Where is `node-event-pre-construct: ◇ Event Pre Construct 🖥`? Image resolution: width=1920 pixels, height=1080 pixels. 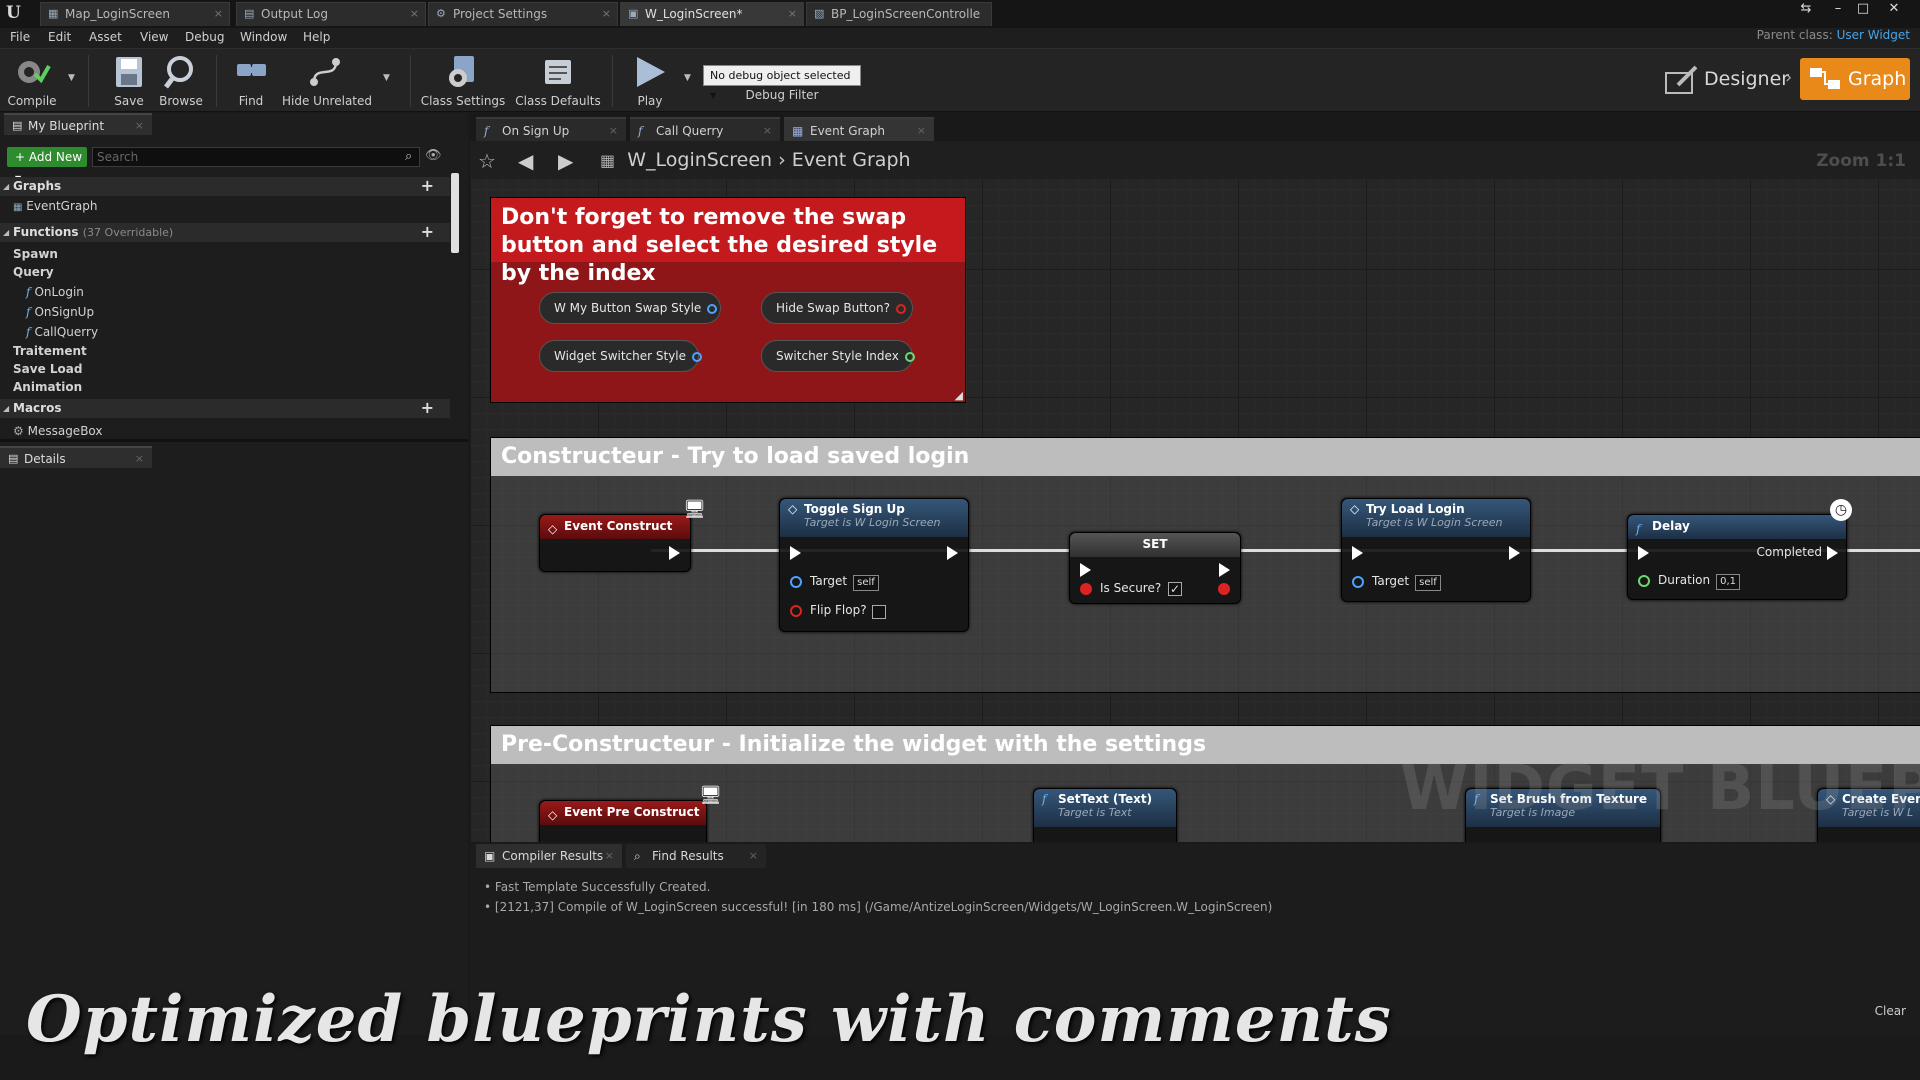
node-event-pre-construct: ◇ Event Pre Construct 🖥 is located at coordinates (630, 813).